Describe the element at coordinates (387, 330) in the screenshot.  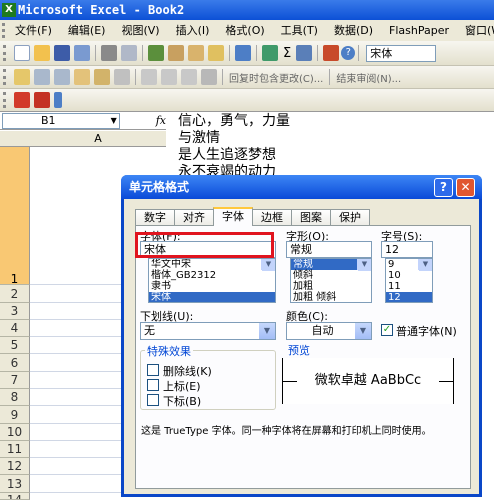
I see `normal-font-checkbox: ✓` at that location.